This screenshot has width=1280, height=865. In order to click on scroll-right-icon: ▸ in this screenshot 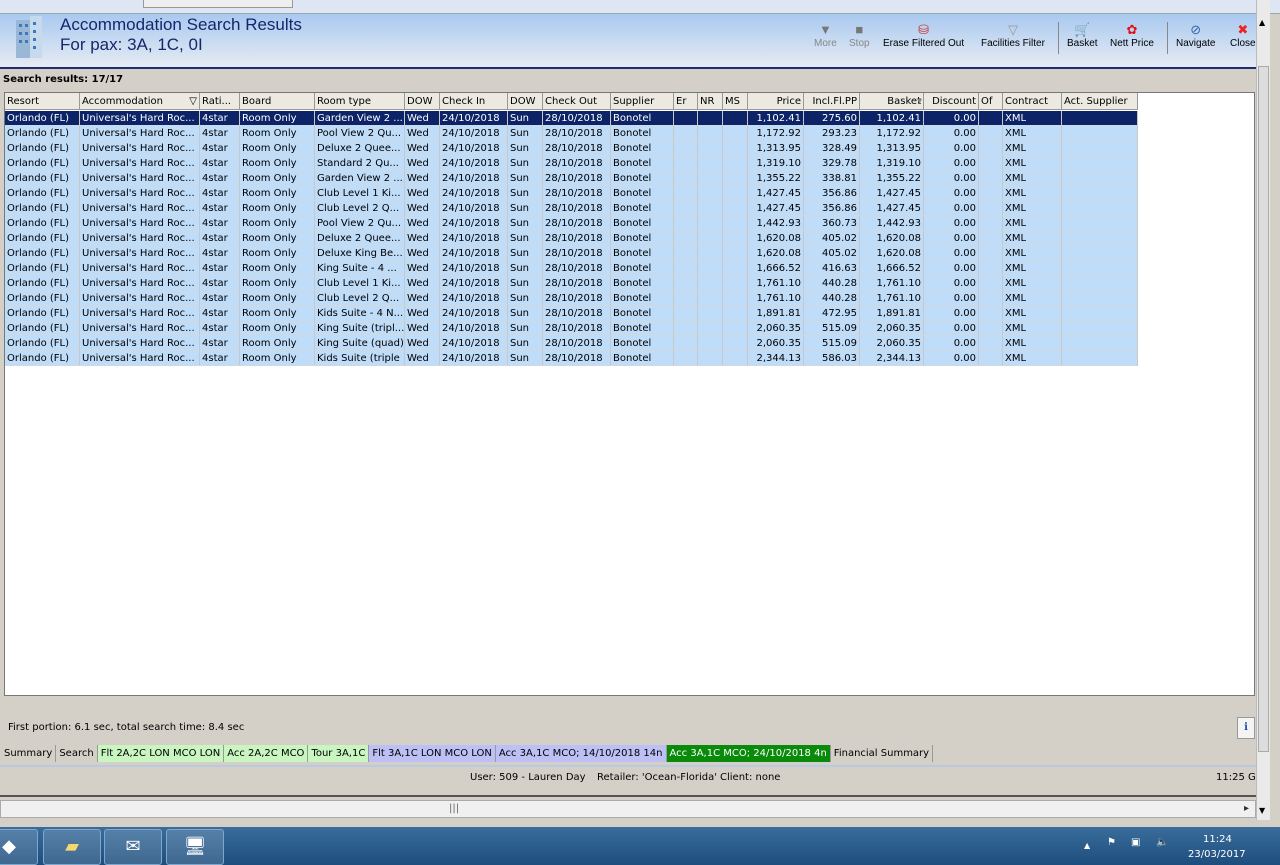, I will do `click(1246, 808)`.